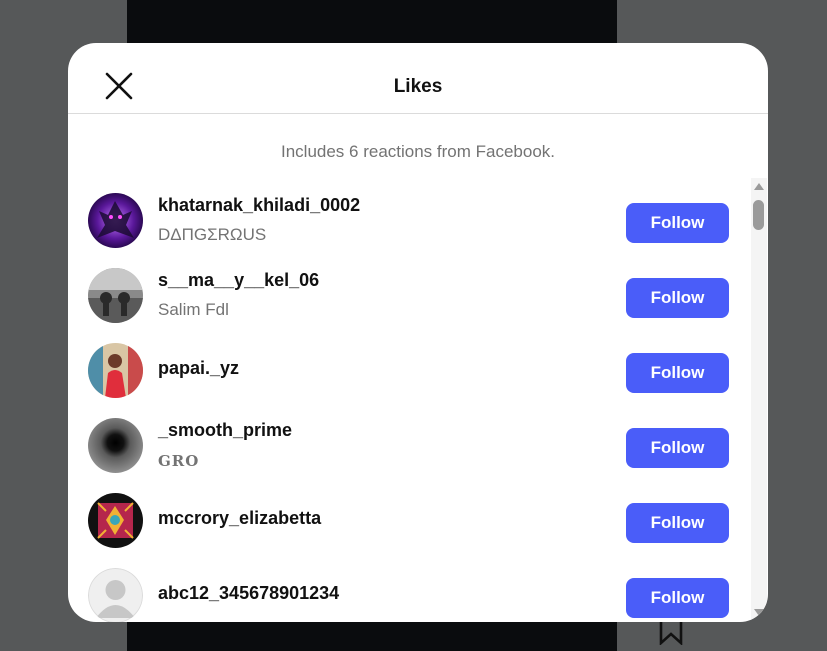  Describe the element at coordinates (248, 593) in the screenshot. I see `username: abc12_345678901234` at that location.